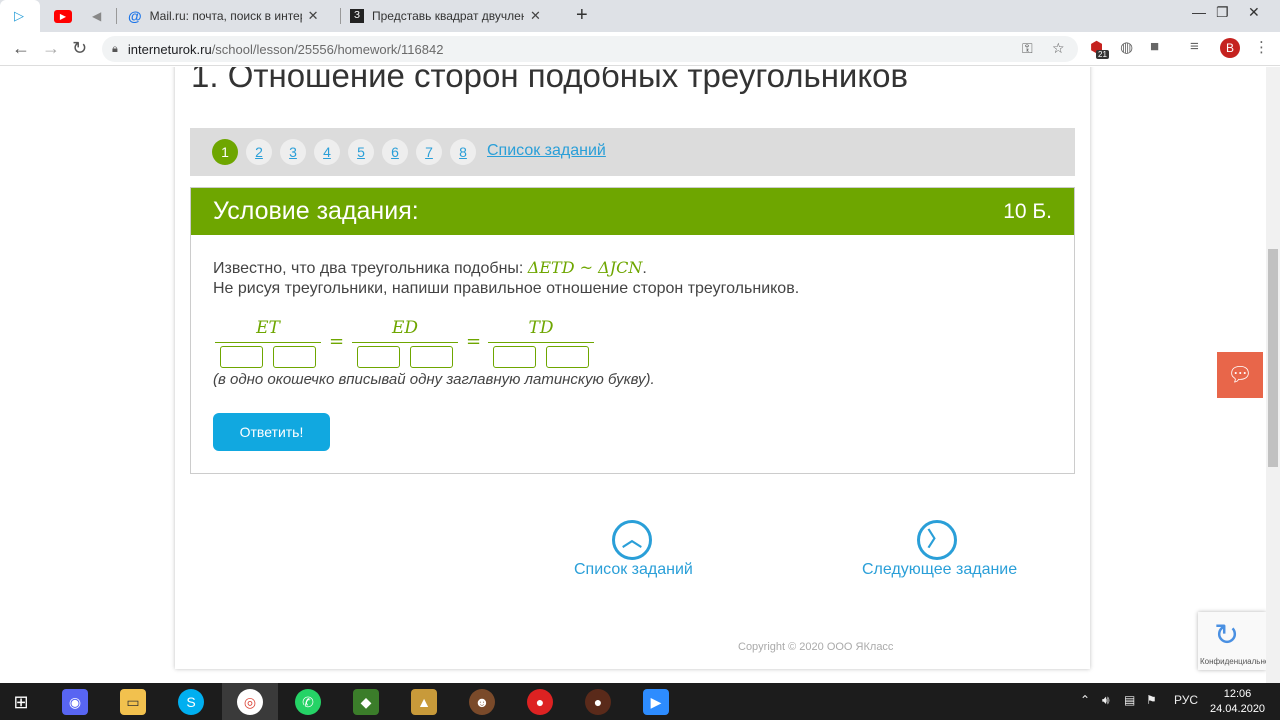 Image resolution: width=1280 pixels, height=720 pixels. What do you see at coordinates (546, 151) in the screenshot?
I see `task-list-link: Список заданий` at bounding box center [546, 151].